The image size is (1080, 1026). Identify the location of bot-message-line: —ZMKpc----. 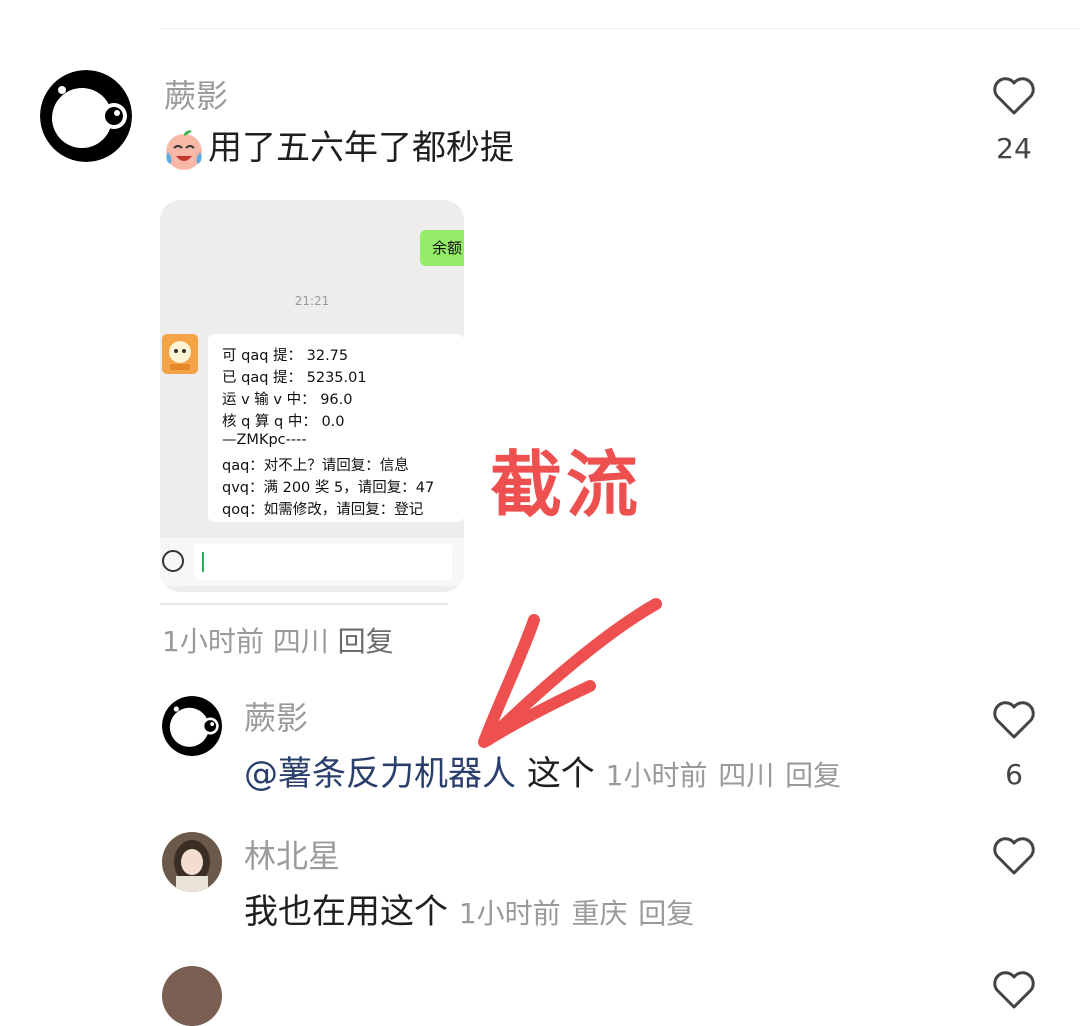
(264, 440).